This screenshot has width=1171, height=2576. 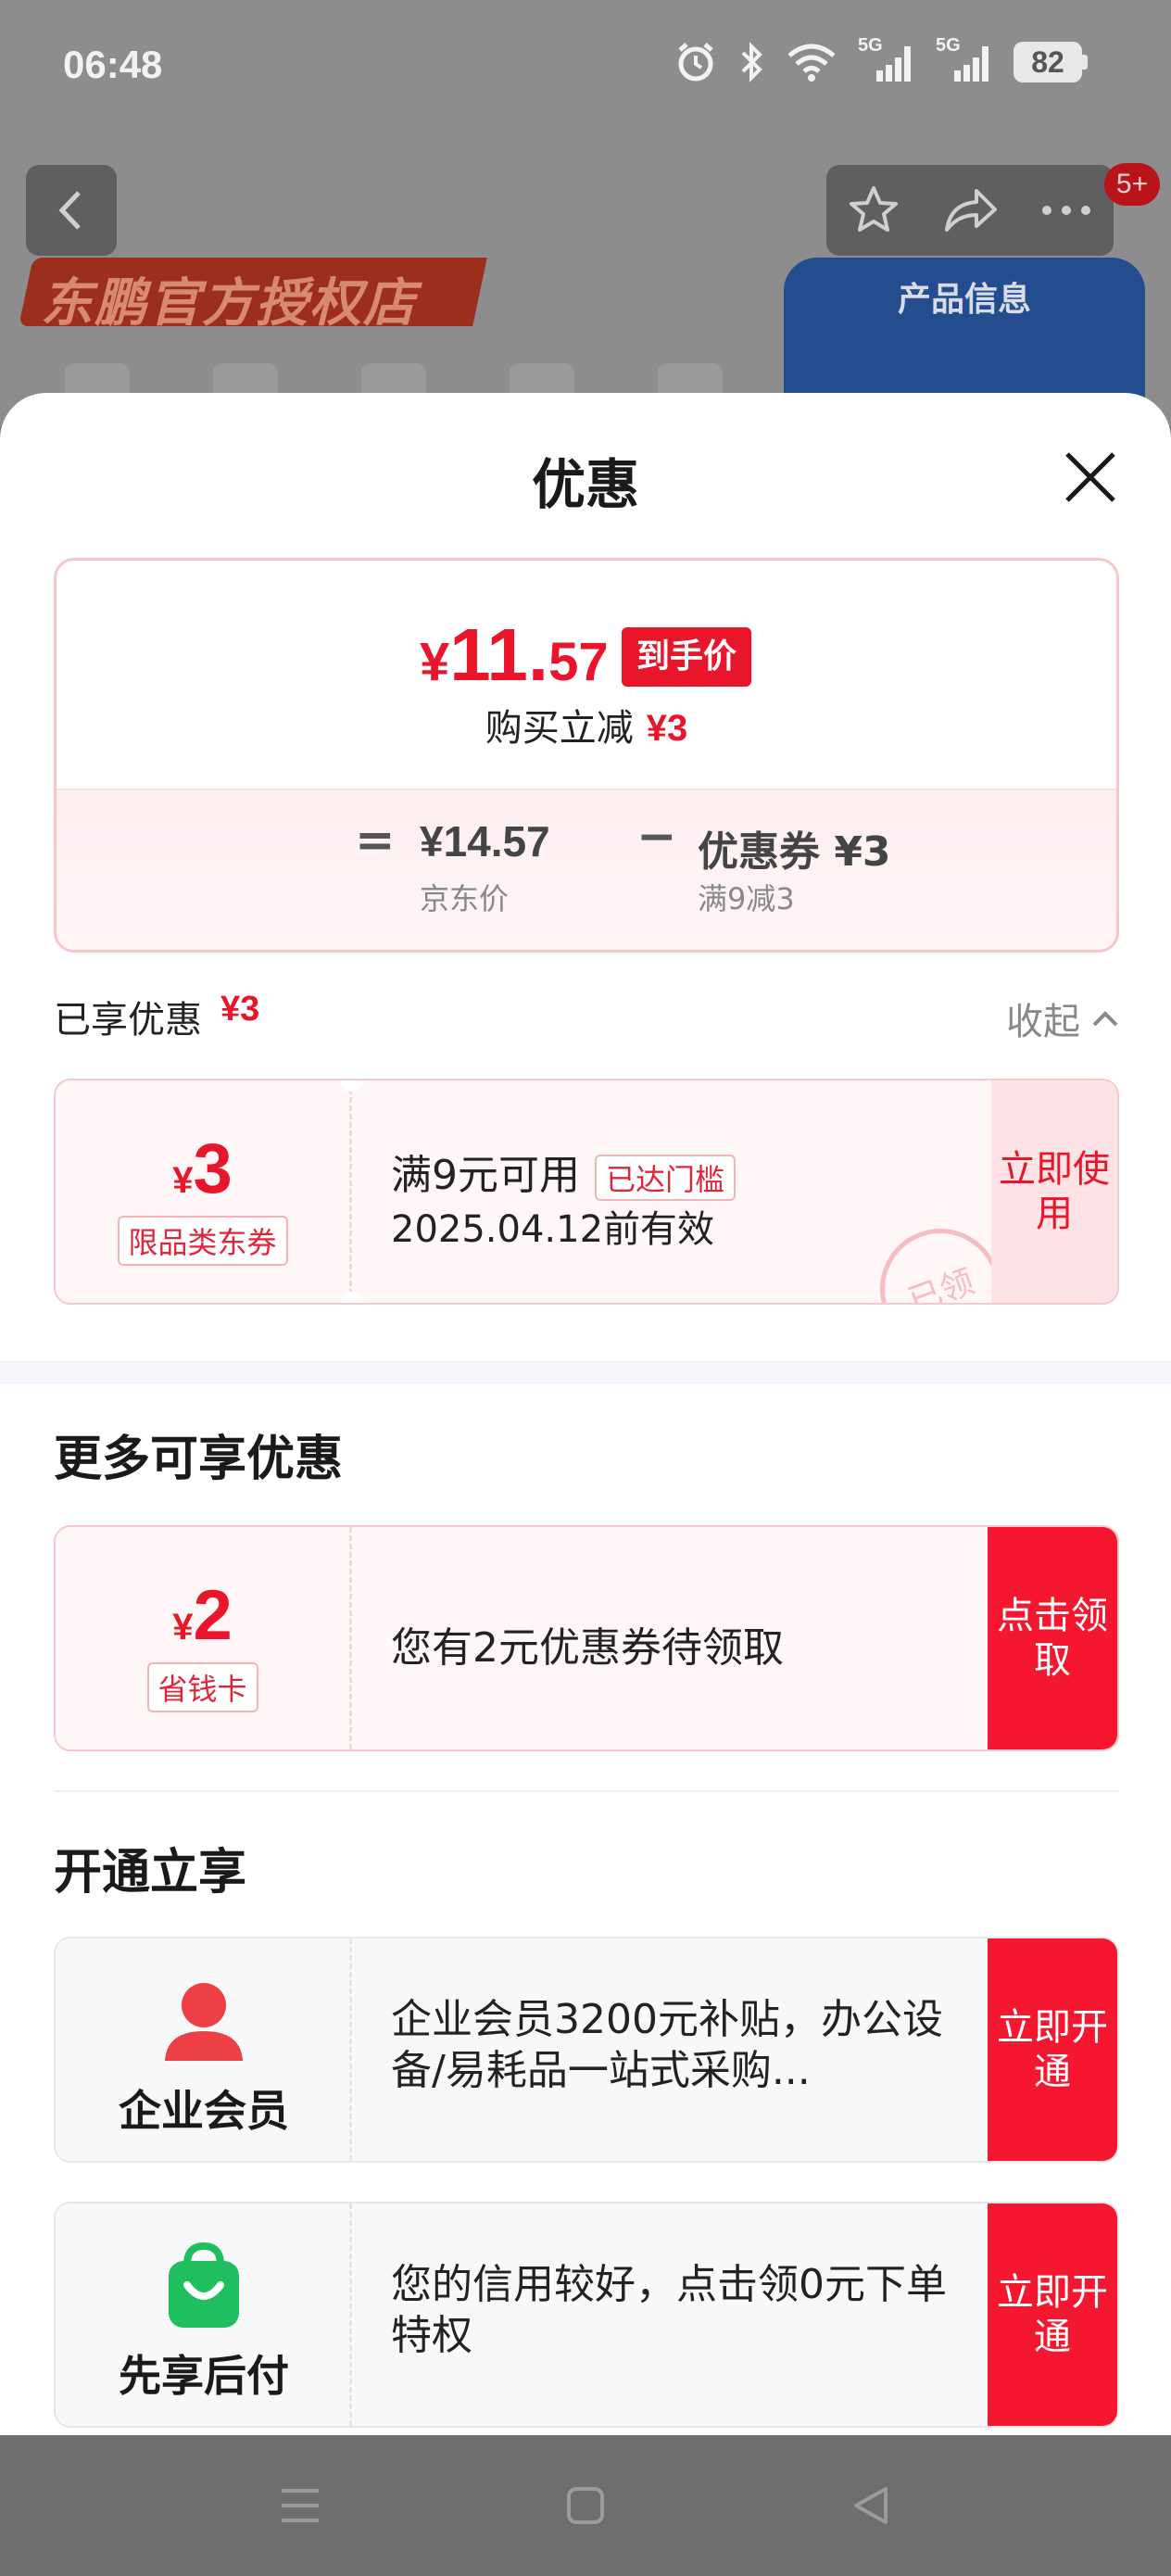 I want to click on status-bar: 06:48 5G 5G 82, so click(x=585, y=69).